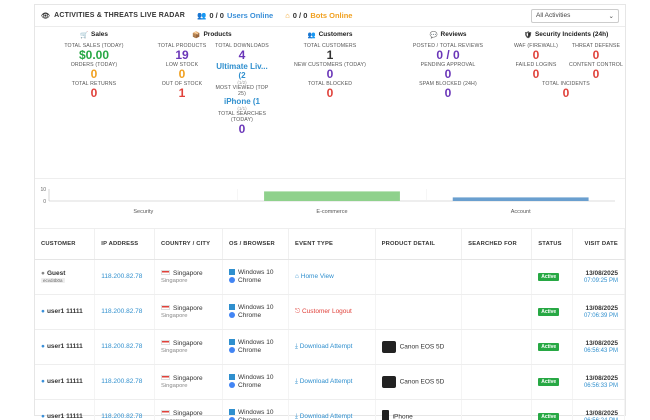  What do you see at coordinates (419, 312) in the screenshot?
I see `product-cell` at bounding box center [419, 312].